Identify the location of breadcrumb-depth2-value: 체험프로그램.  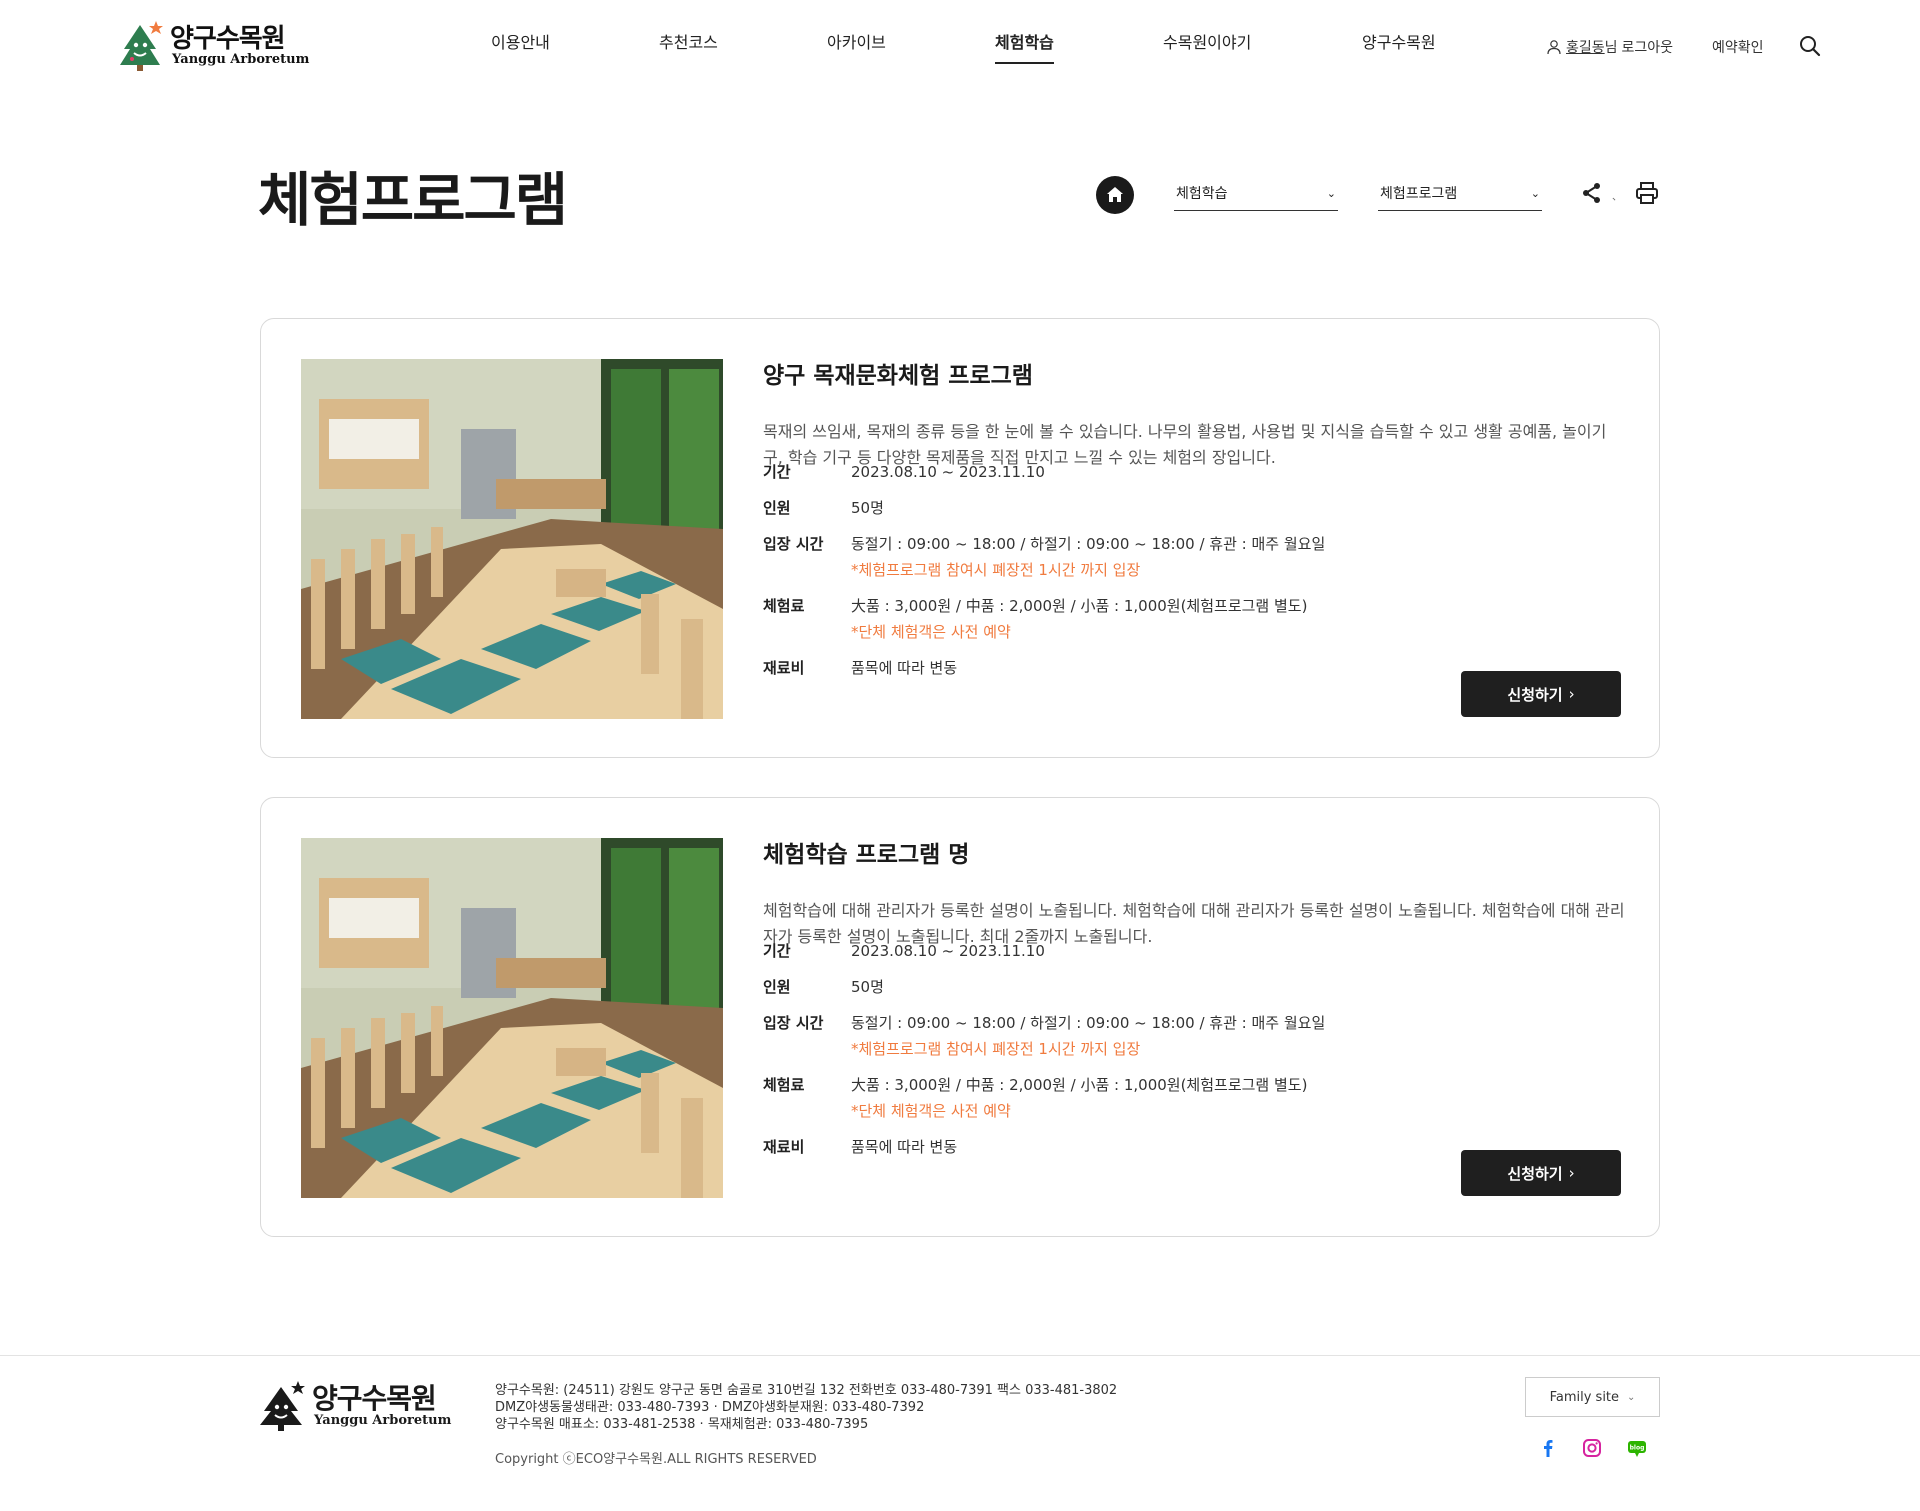
(1419, 194).